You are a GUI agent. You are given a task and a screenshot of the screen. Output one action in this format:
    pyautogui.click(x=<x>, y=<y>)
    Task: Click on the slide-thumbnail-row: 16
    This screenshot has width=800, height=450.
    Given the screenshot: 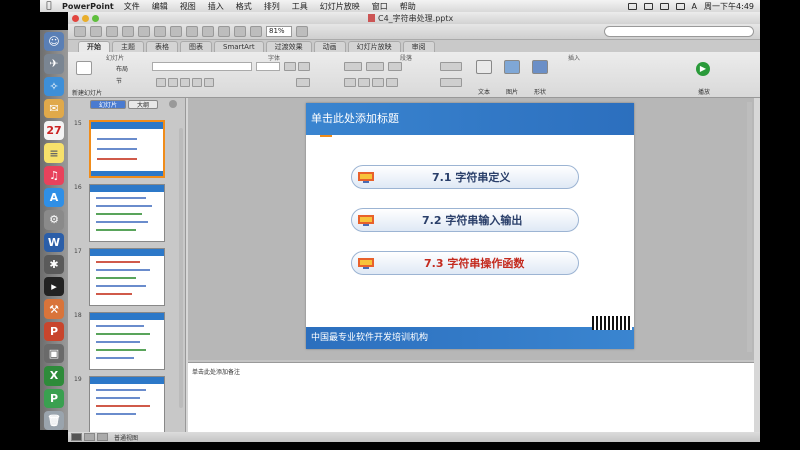 What is the action you would take?
    pyautogui.click(x=123, y=214)
    